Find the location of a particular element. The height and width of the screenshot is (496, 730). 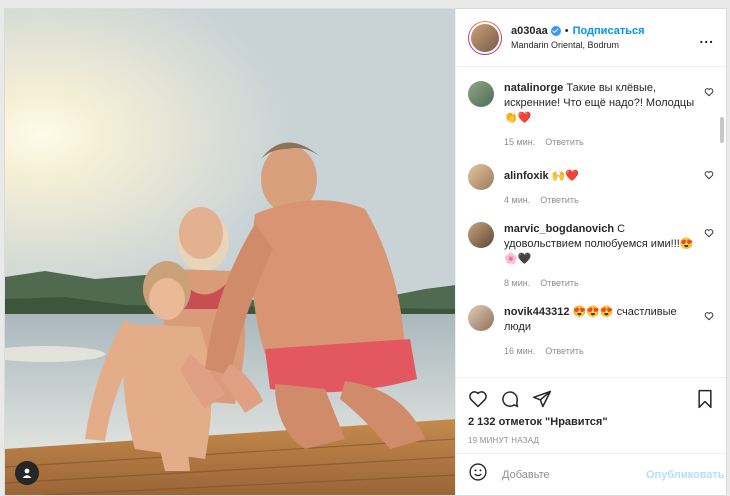

comment-input is located at coordinates (573, 474).